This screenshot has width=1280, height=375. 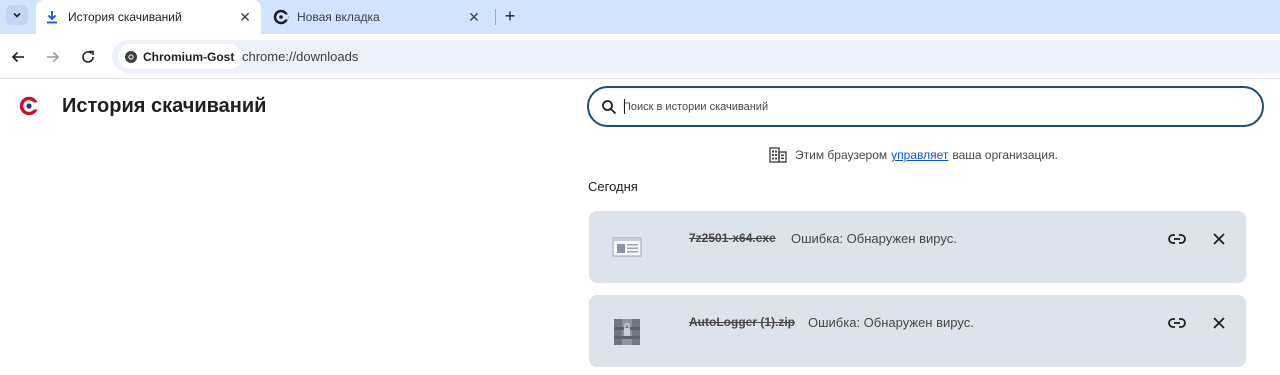 I want to click on back-button, so click(x=18, y=57).